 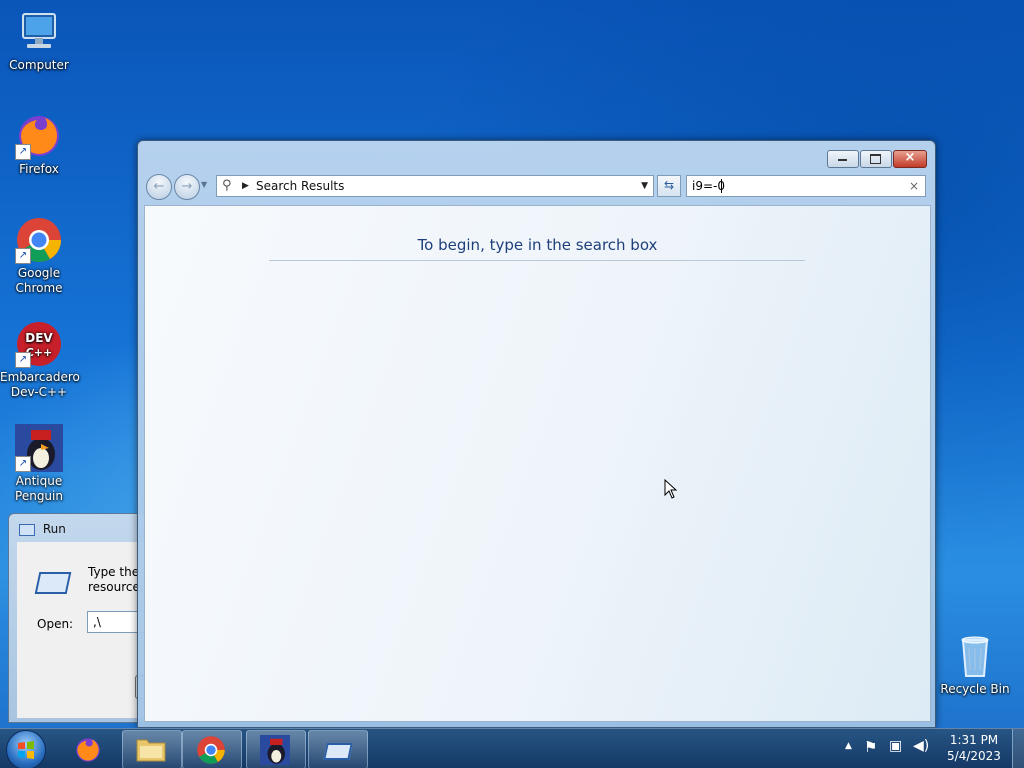 What do you see at coordinates (39, 280) in the screenshot?
I see `desktop-icon-label: Google Chrome` at bounding box center [39, 280].